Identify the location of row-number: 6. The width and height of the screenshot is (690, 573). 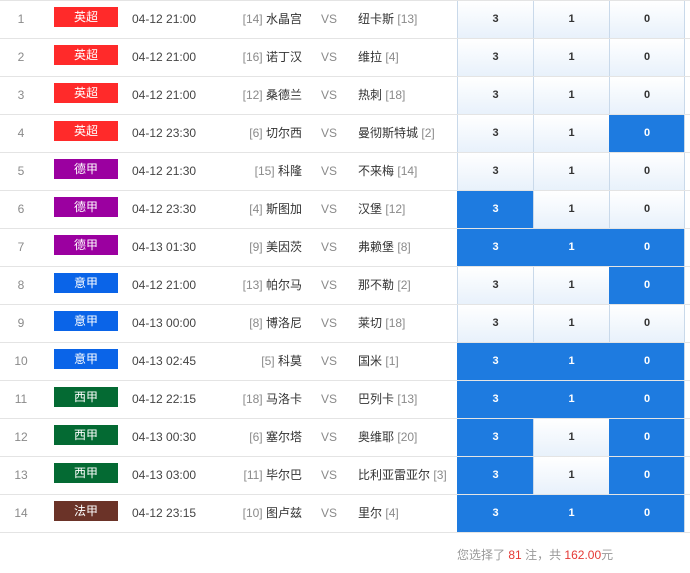
(21, 209).